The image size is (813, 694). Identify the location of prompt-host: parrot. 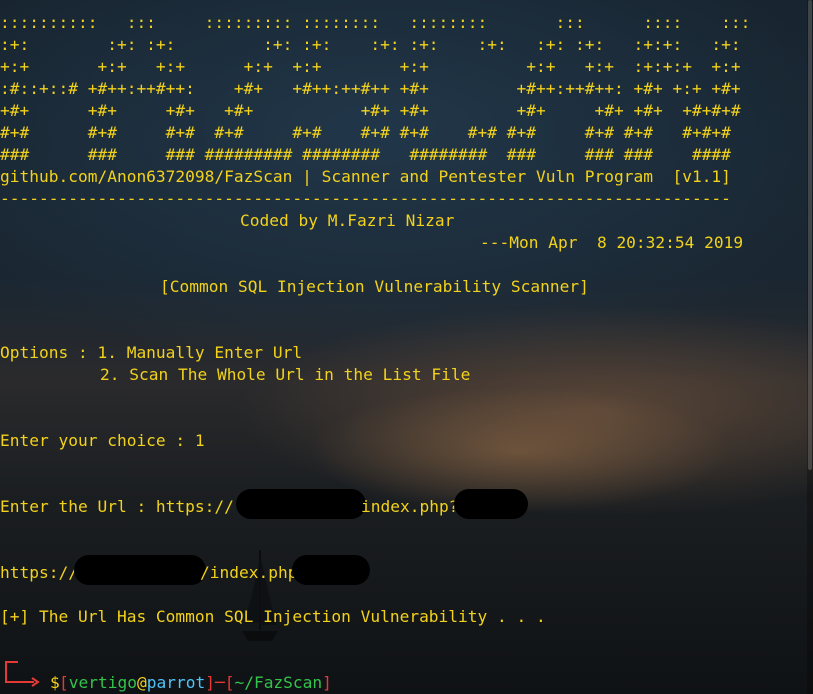
(176, 682).